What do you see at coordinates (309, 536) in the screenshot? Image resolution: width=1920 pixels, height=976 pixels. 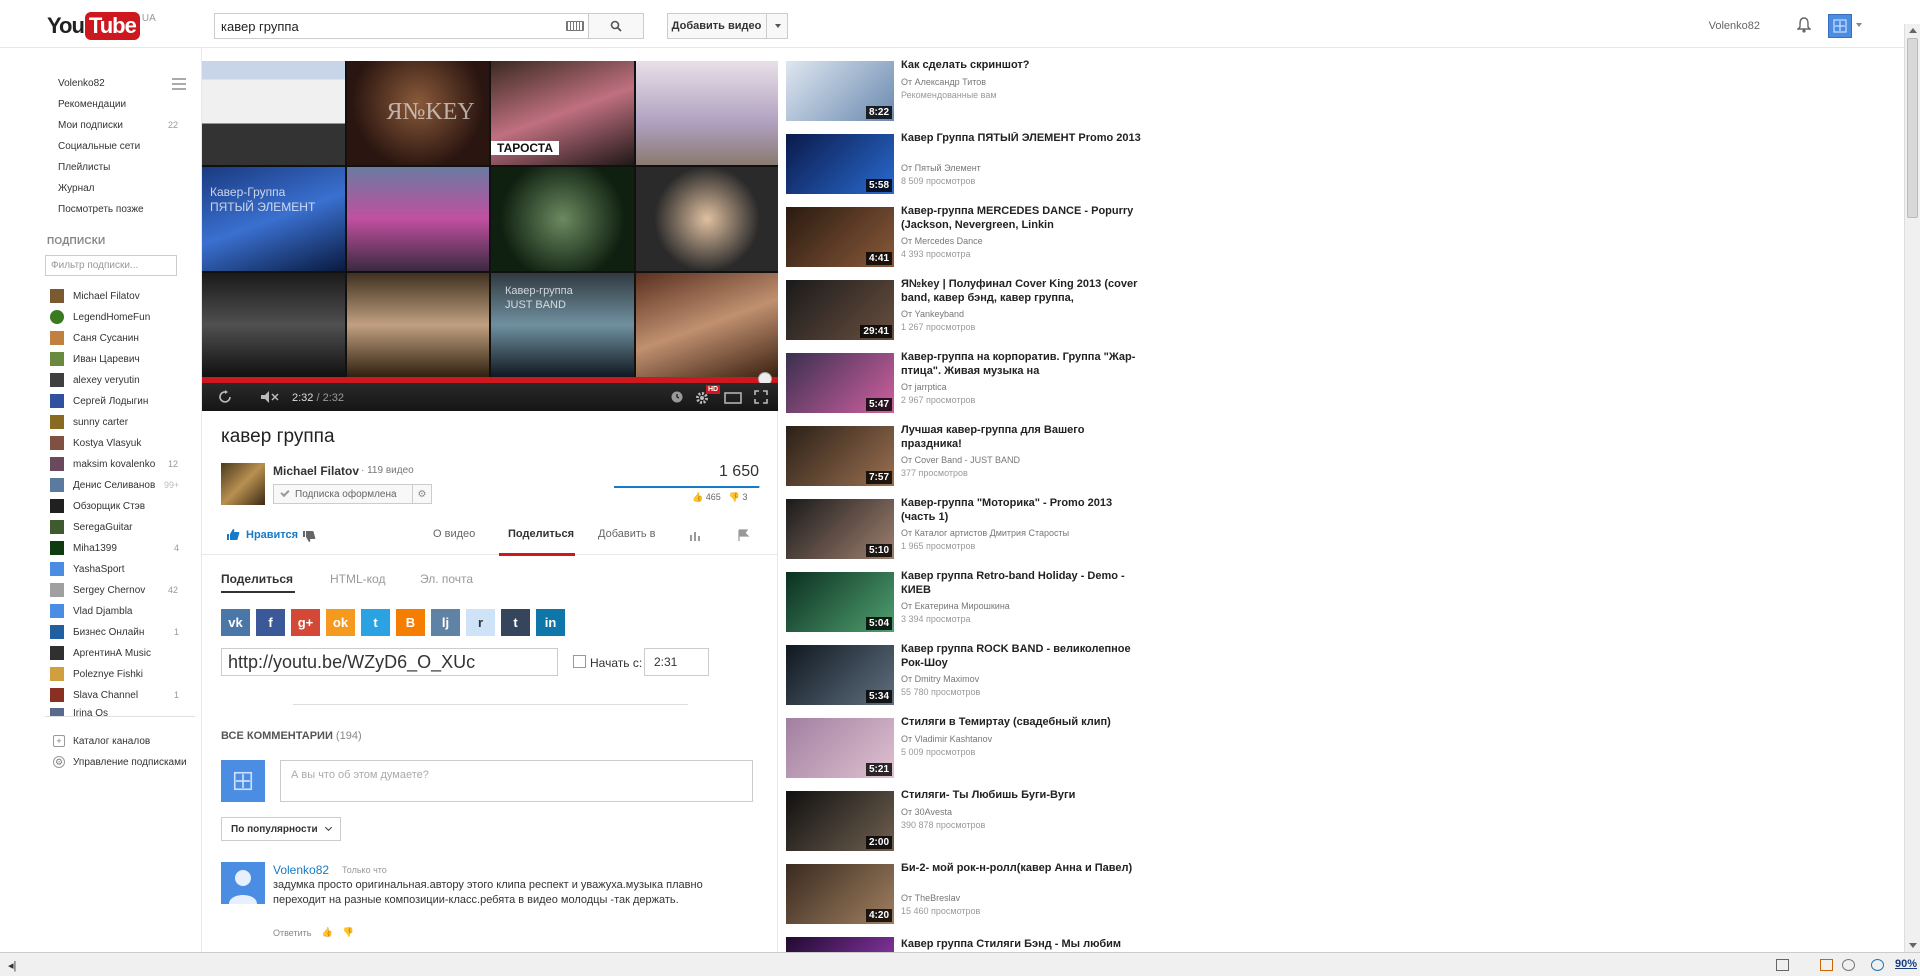 I see `thumbs-down-icon` at bounding box center [309, 536].